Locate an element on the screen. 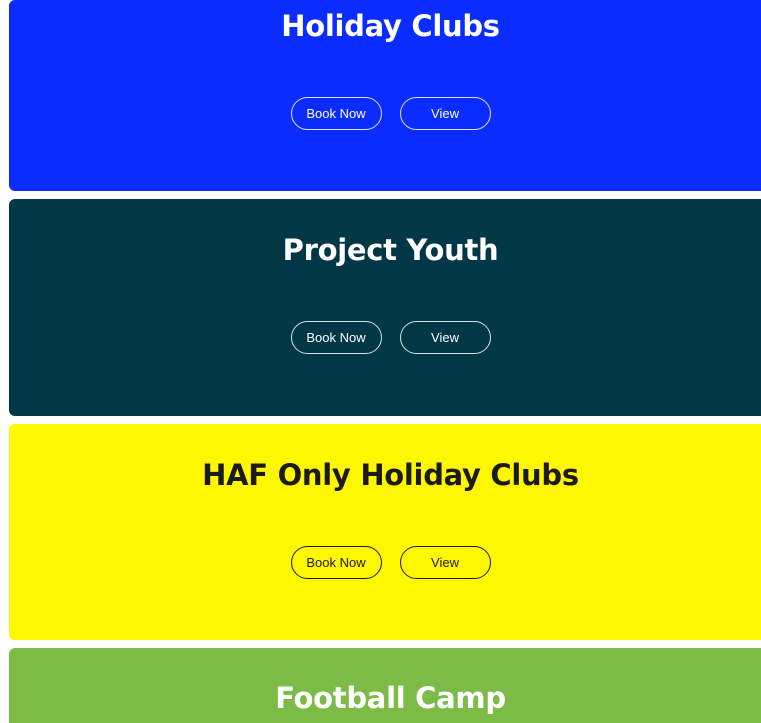 The image size is (761, 723). card-title: Holiday Clubs is located at coordinates (390, 26).